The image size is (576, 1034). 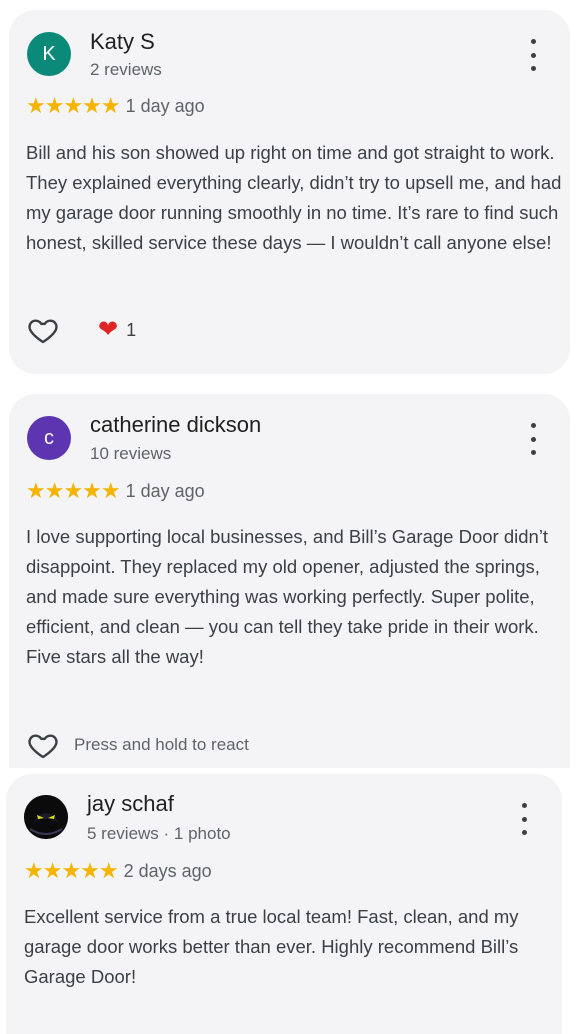 I want to click on review-date: 2 days ago, so click(x=167, y=870).